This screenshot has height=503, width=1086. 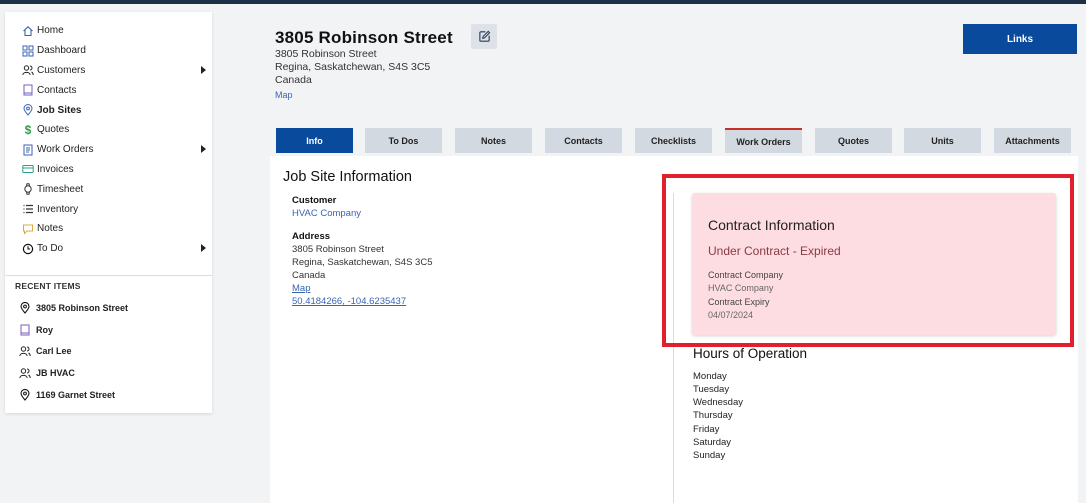 I want to click on recent-item-label: 3805 Robinson Street, so click(x=82, y=307).